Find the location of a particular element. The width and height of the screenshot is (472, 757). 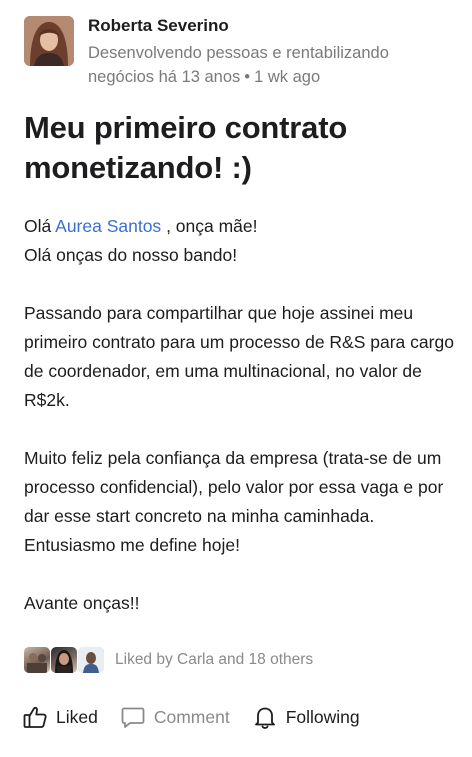

author-avatar is located at coordinates (49, 41).